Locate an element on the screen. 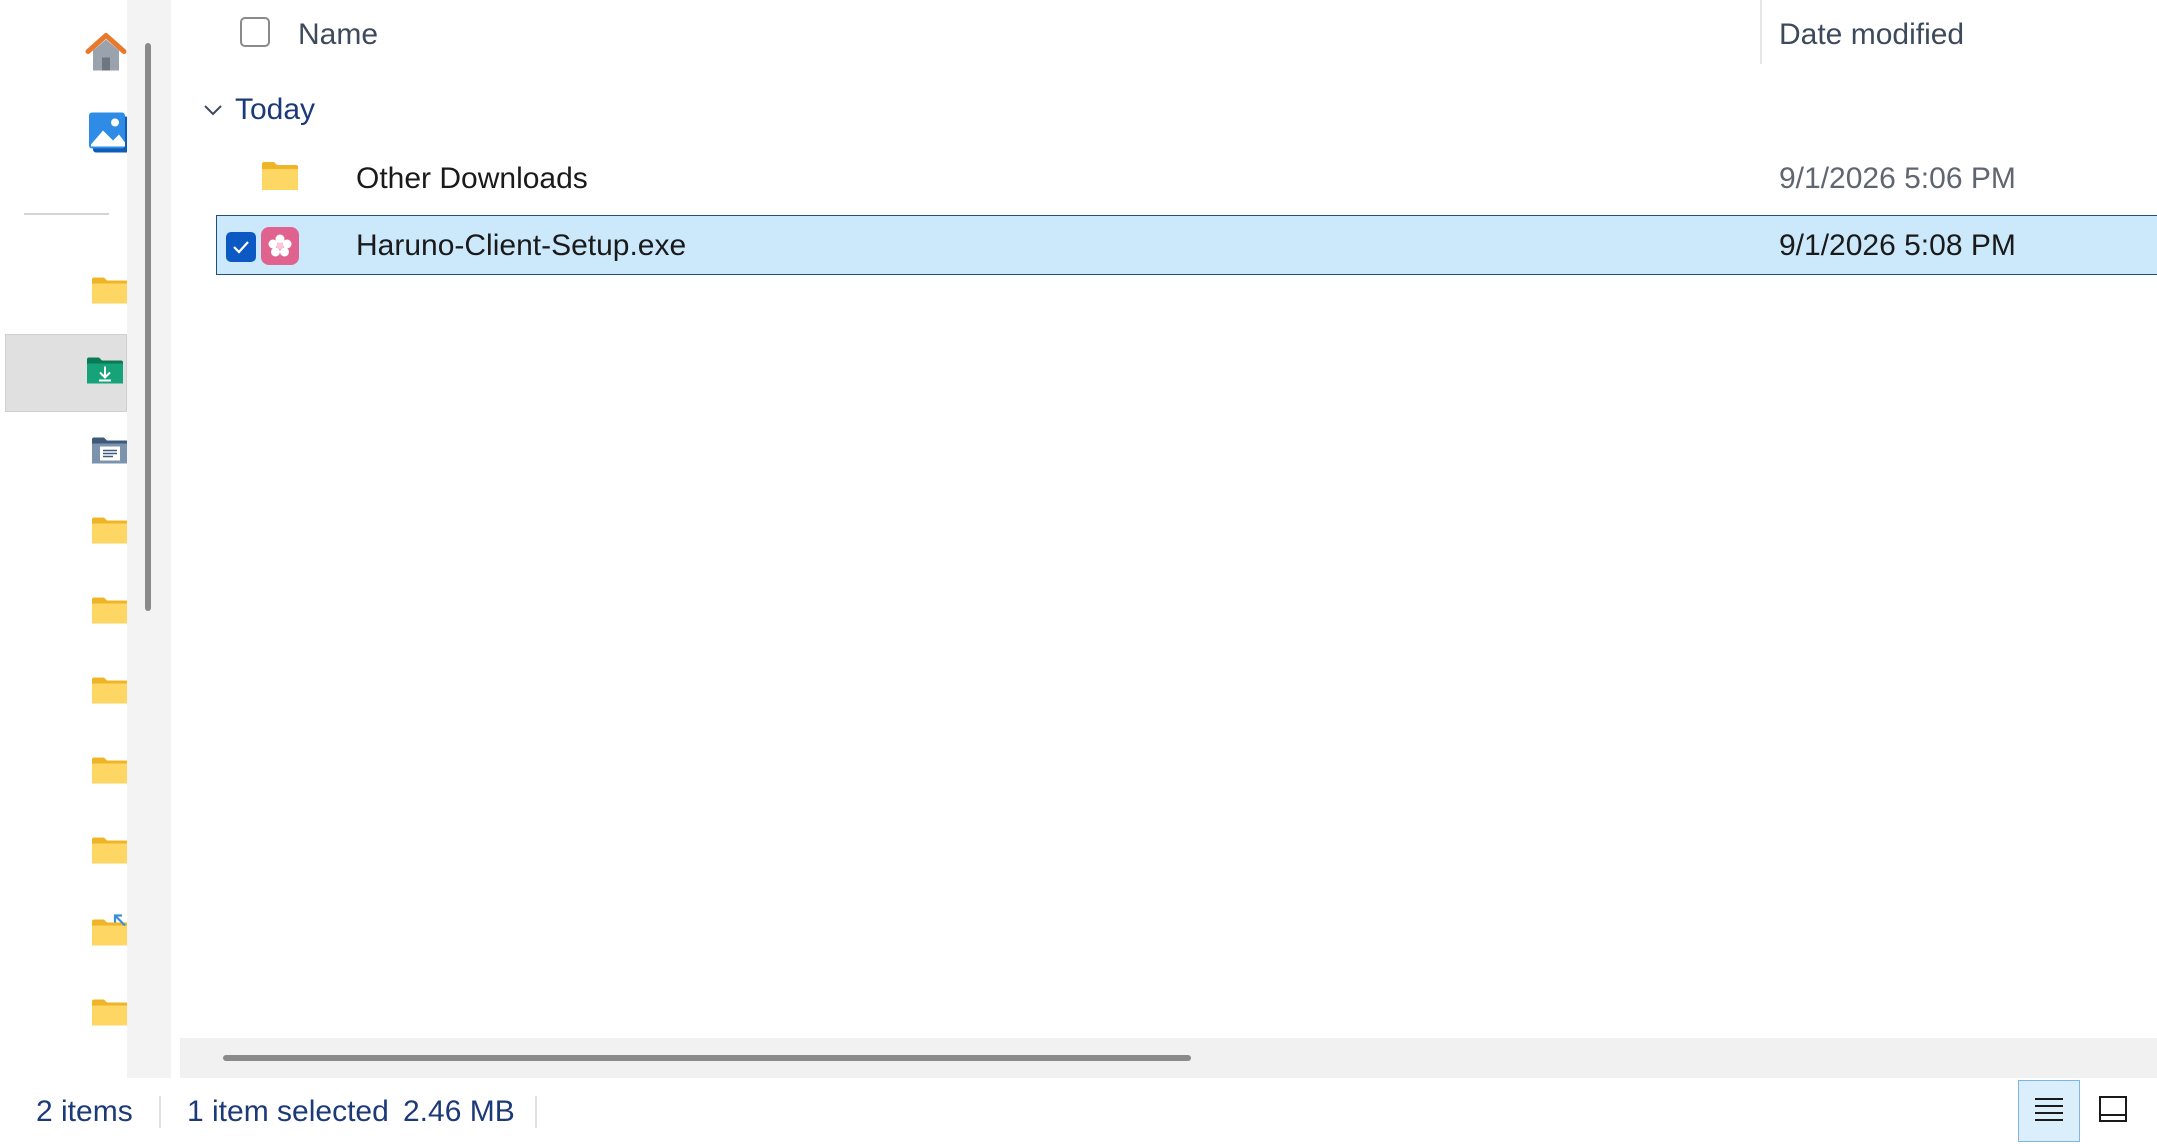 The height and width of the screenshot is (1144, 2157). home-icon is located at coordinates (106, 55).